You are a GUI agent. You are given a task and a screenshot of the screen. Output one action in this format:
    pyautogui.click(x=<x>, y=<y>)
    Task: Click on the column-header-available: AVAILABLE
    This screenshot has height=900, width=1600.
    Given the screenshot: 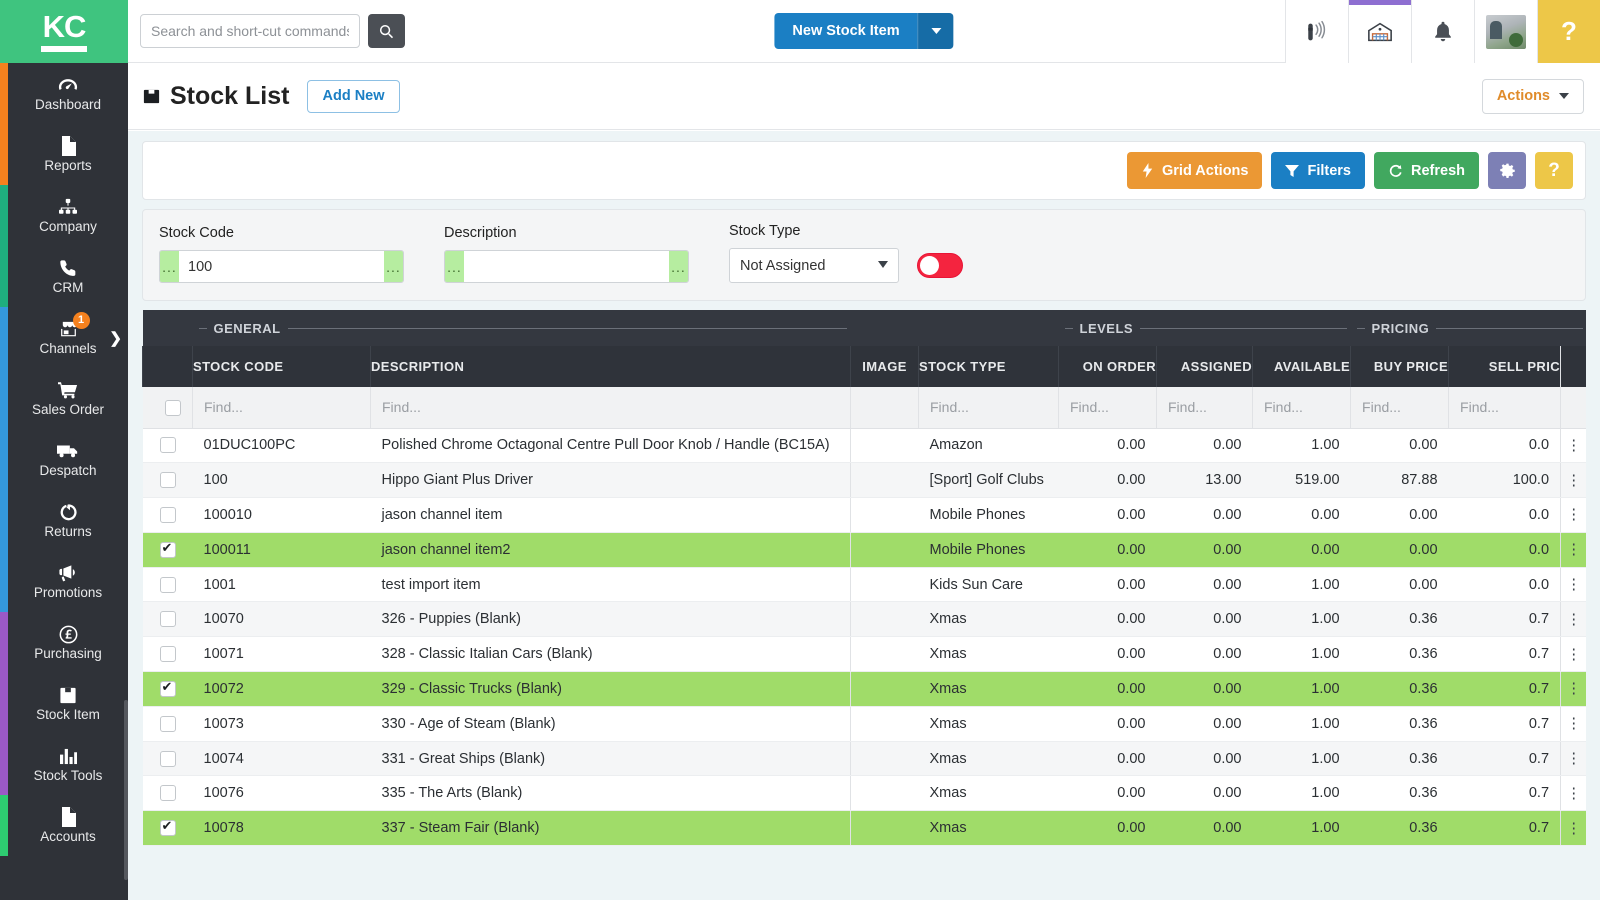 What is the action you would take?
    pyautogui.click(x=1301, y=366)
    